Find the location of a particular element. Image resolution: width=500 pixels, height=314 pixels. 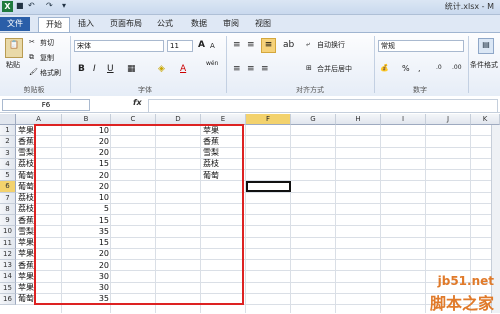

row-header: 6 is located at coordinates (8, 187).